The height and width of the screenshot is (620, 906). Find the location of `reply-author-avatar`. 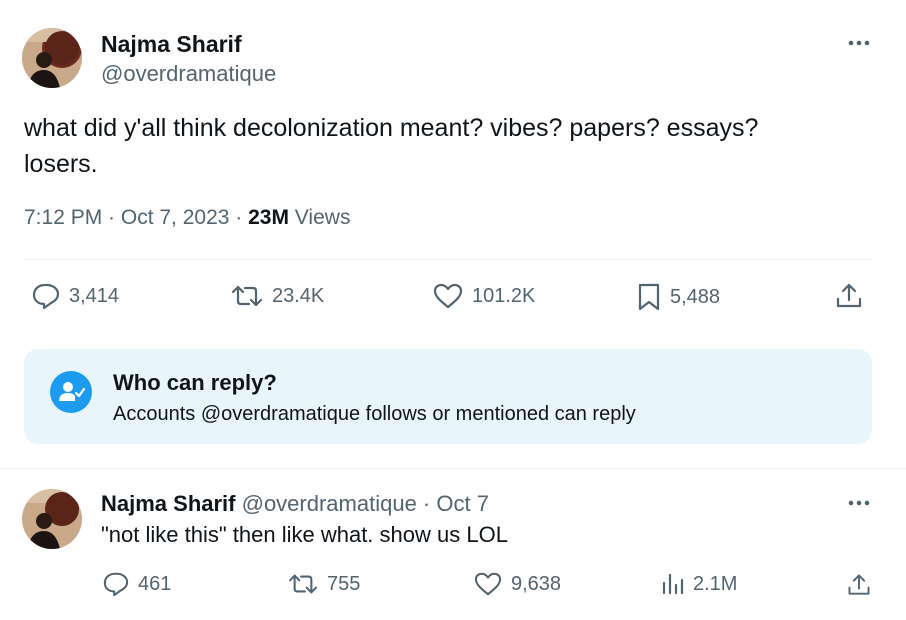

reply-author-avatar is located at coordinates (52, 519).